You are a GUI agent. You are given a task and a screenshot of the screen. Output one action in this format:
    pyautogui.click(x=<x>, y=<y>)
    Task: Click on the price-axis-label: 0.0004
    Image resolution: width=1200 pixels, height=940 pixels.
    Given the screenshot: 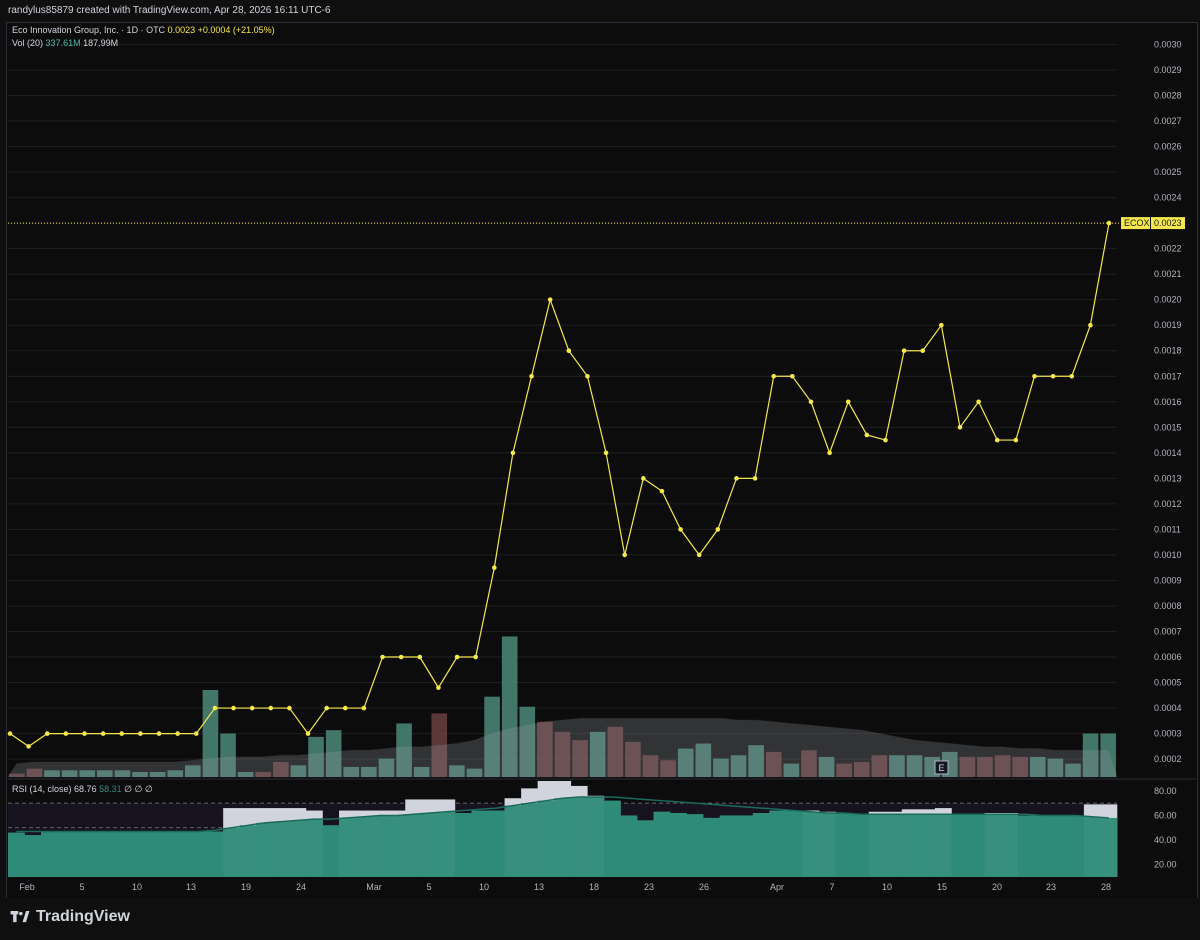 What is the action you would take?
    pyautogui.click(x=1168, y=708)
    